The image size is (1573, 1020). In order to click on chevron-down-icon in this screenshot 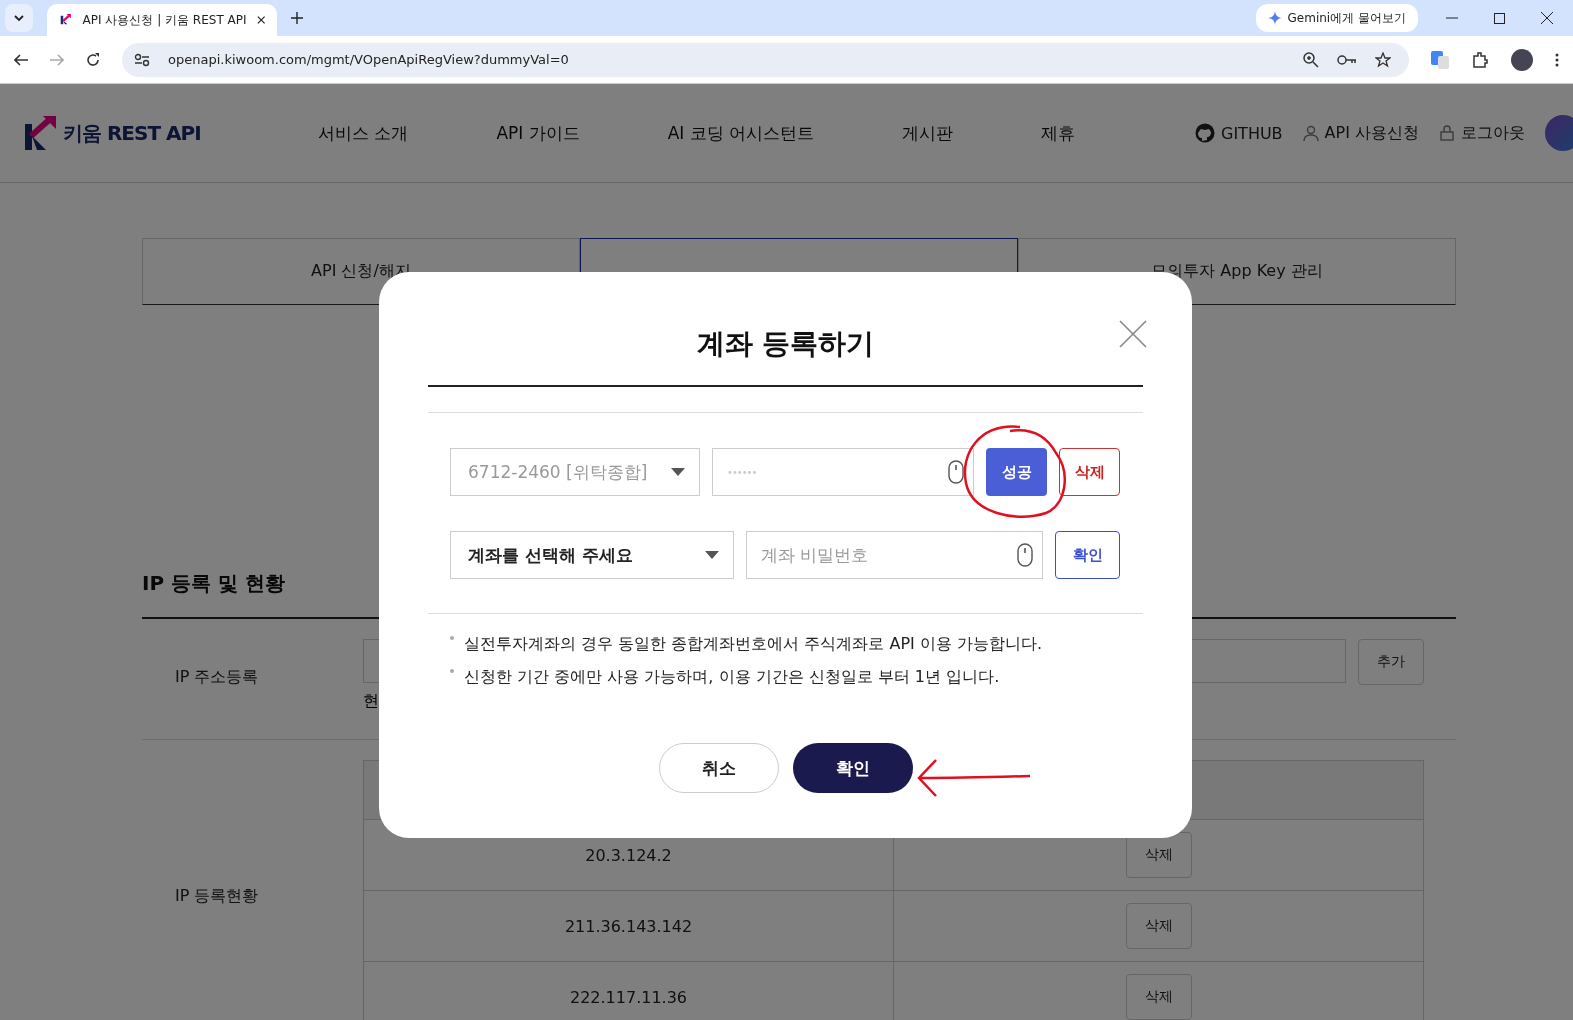, I will do `click(19, 18)`.